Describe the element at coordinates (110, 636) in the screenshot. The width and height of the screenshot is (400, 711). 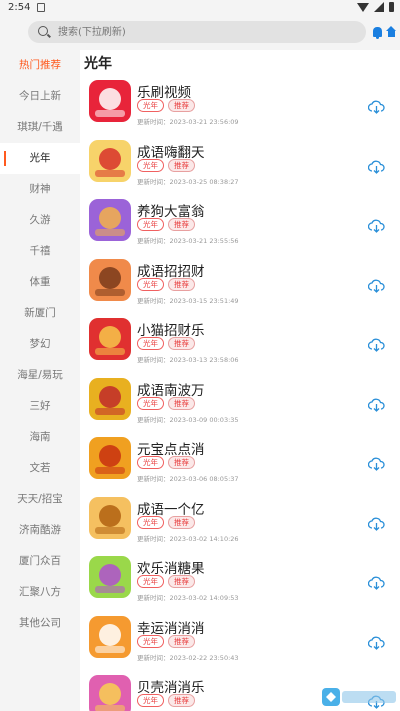
I see `tiger-icon` at that location.